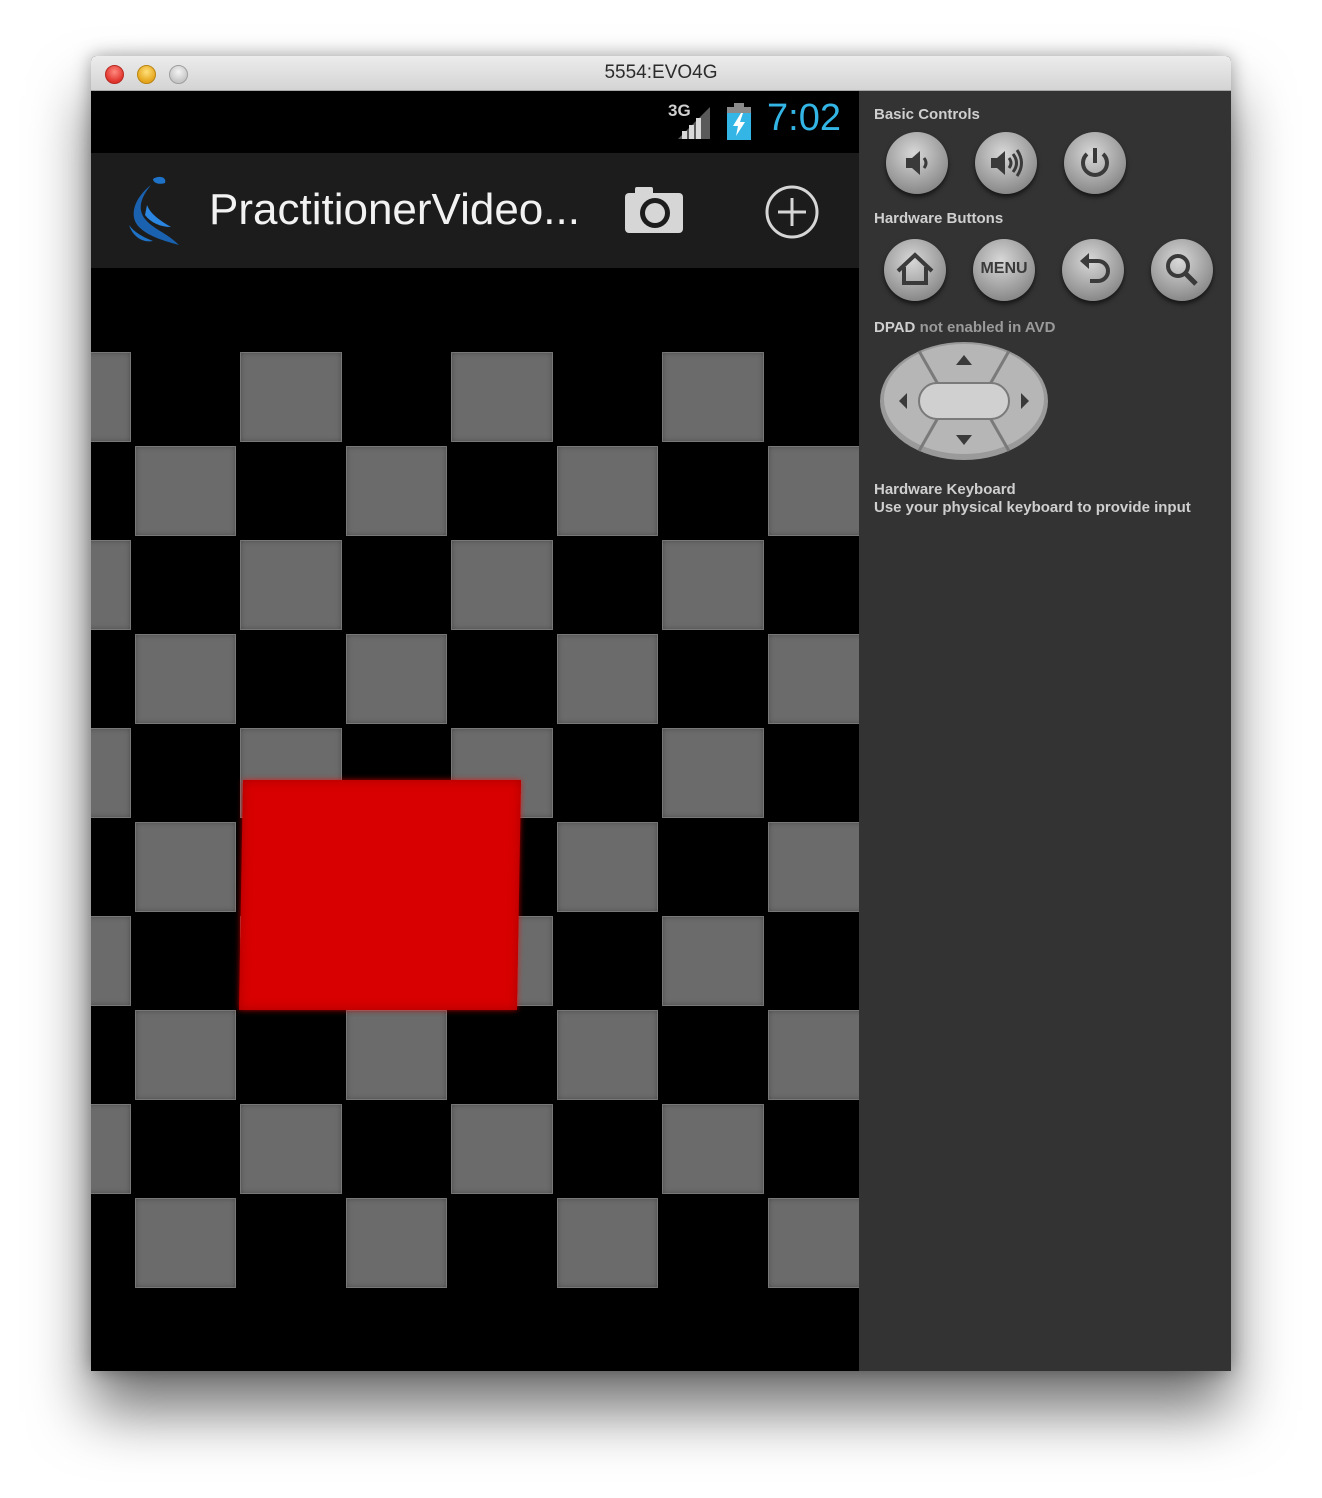 The width and height of the screenshot is (1322, 1498). I want to click on battery-charging-icon, so click(739, 121).